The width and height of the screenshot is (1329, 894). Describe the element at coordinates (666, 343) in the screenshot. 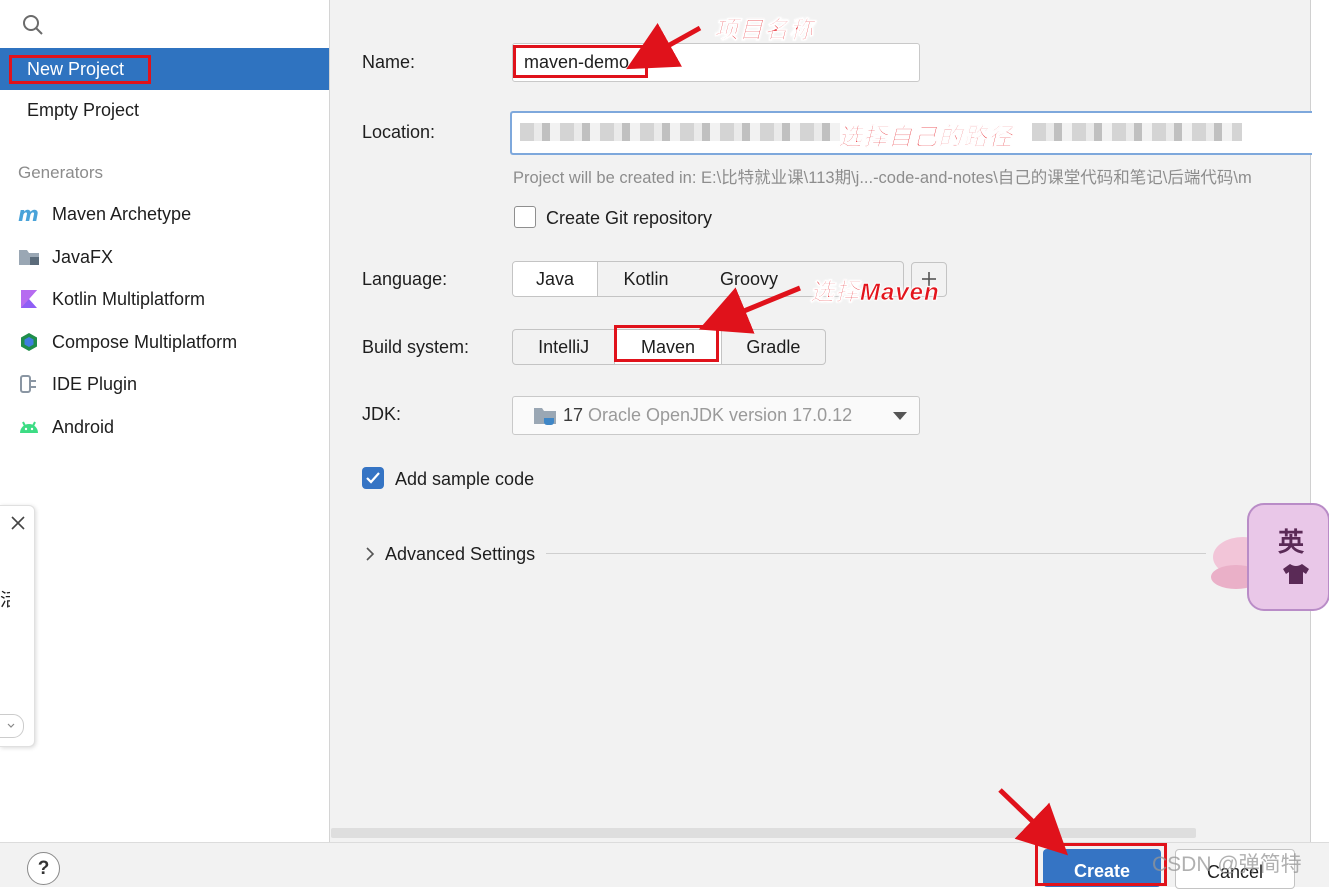

I see `maven-highlight` at that location.